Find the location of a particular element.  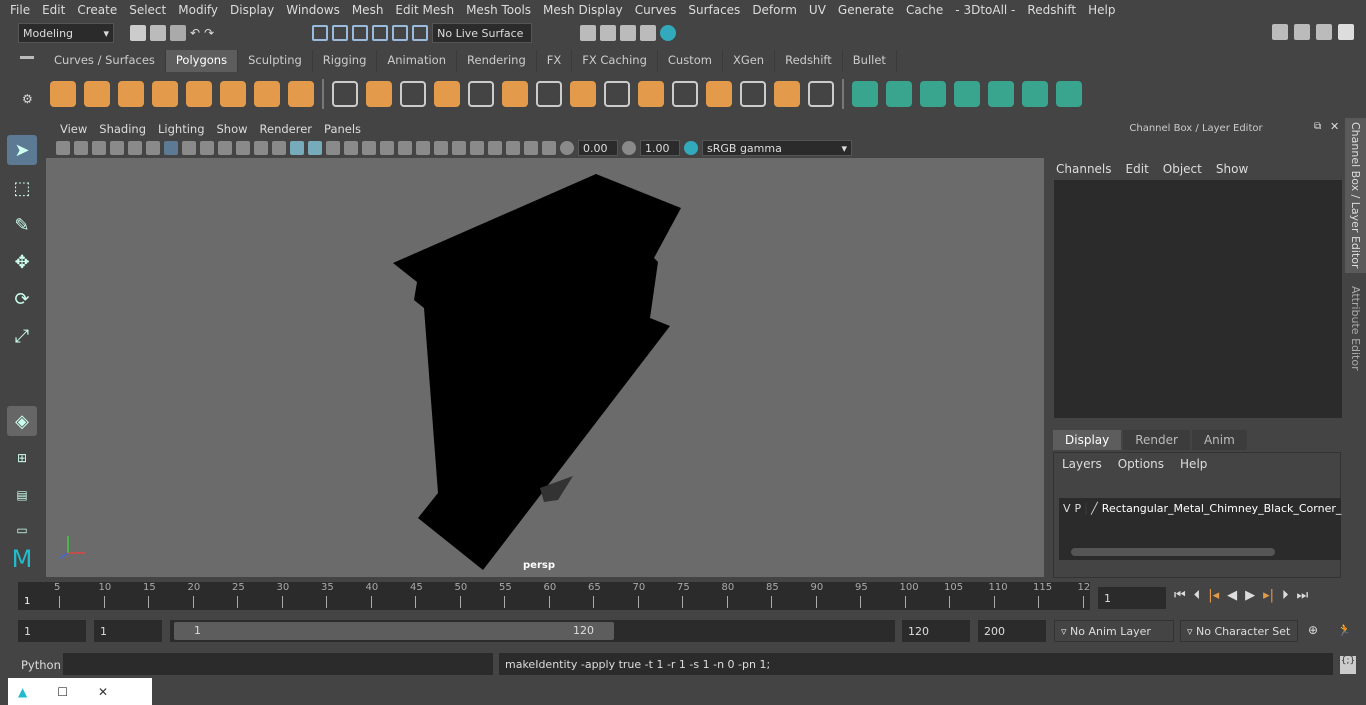

viewport-menu-renderer: Renderer is located at coordinates (286, 129).